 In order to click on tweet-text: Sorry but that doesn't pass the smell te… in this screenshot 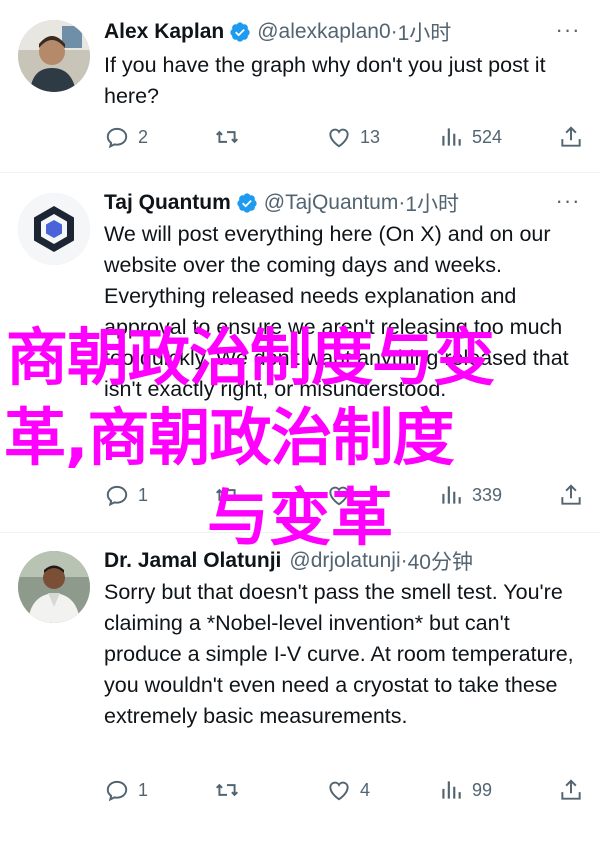, I will do `click(339, 654)`.